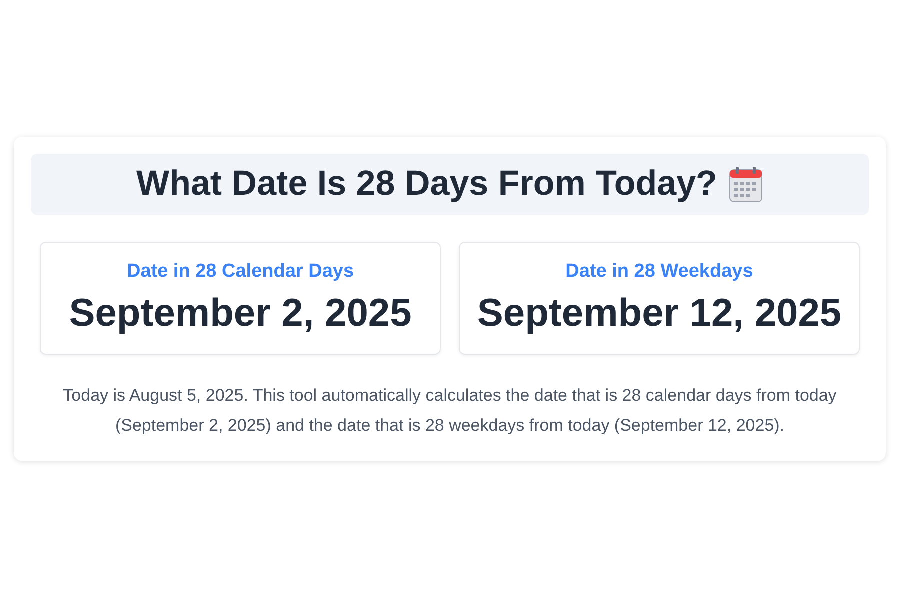 The width and height of the screenshot is (900, 600). What do you see at coordinates (450, 411) in the screenshot?
I see `description-text: Today is August 5, 2025. This tool automatically calculates the date that is 28 calendar days from today (September 2, 2025) and the date that is 28 weekdays from today (September 12, 2025).` at bounding box center [450, 411].